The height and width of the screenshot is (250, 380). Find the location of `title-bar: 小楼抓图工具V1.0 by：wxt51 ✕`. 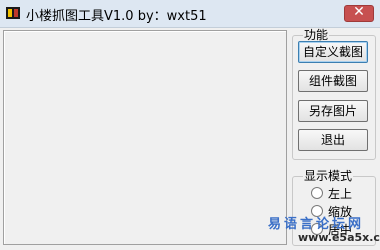

title-bar: 小楼抓图工具V1.0 by：wxt51 ✕ is located at coordinates (190, 14).